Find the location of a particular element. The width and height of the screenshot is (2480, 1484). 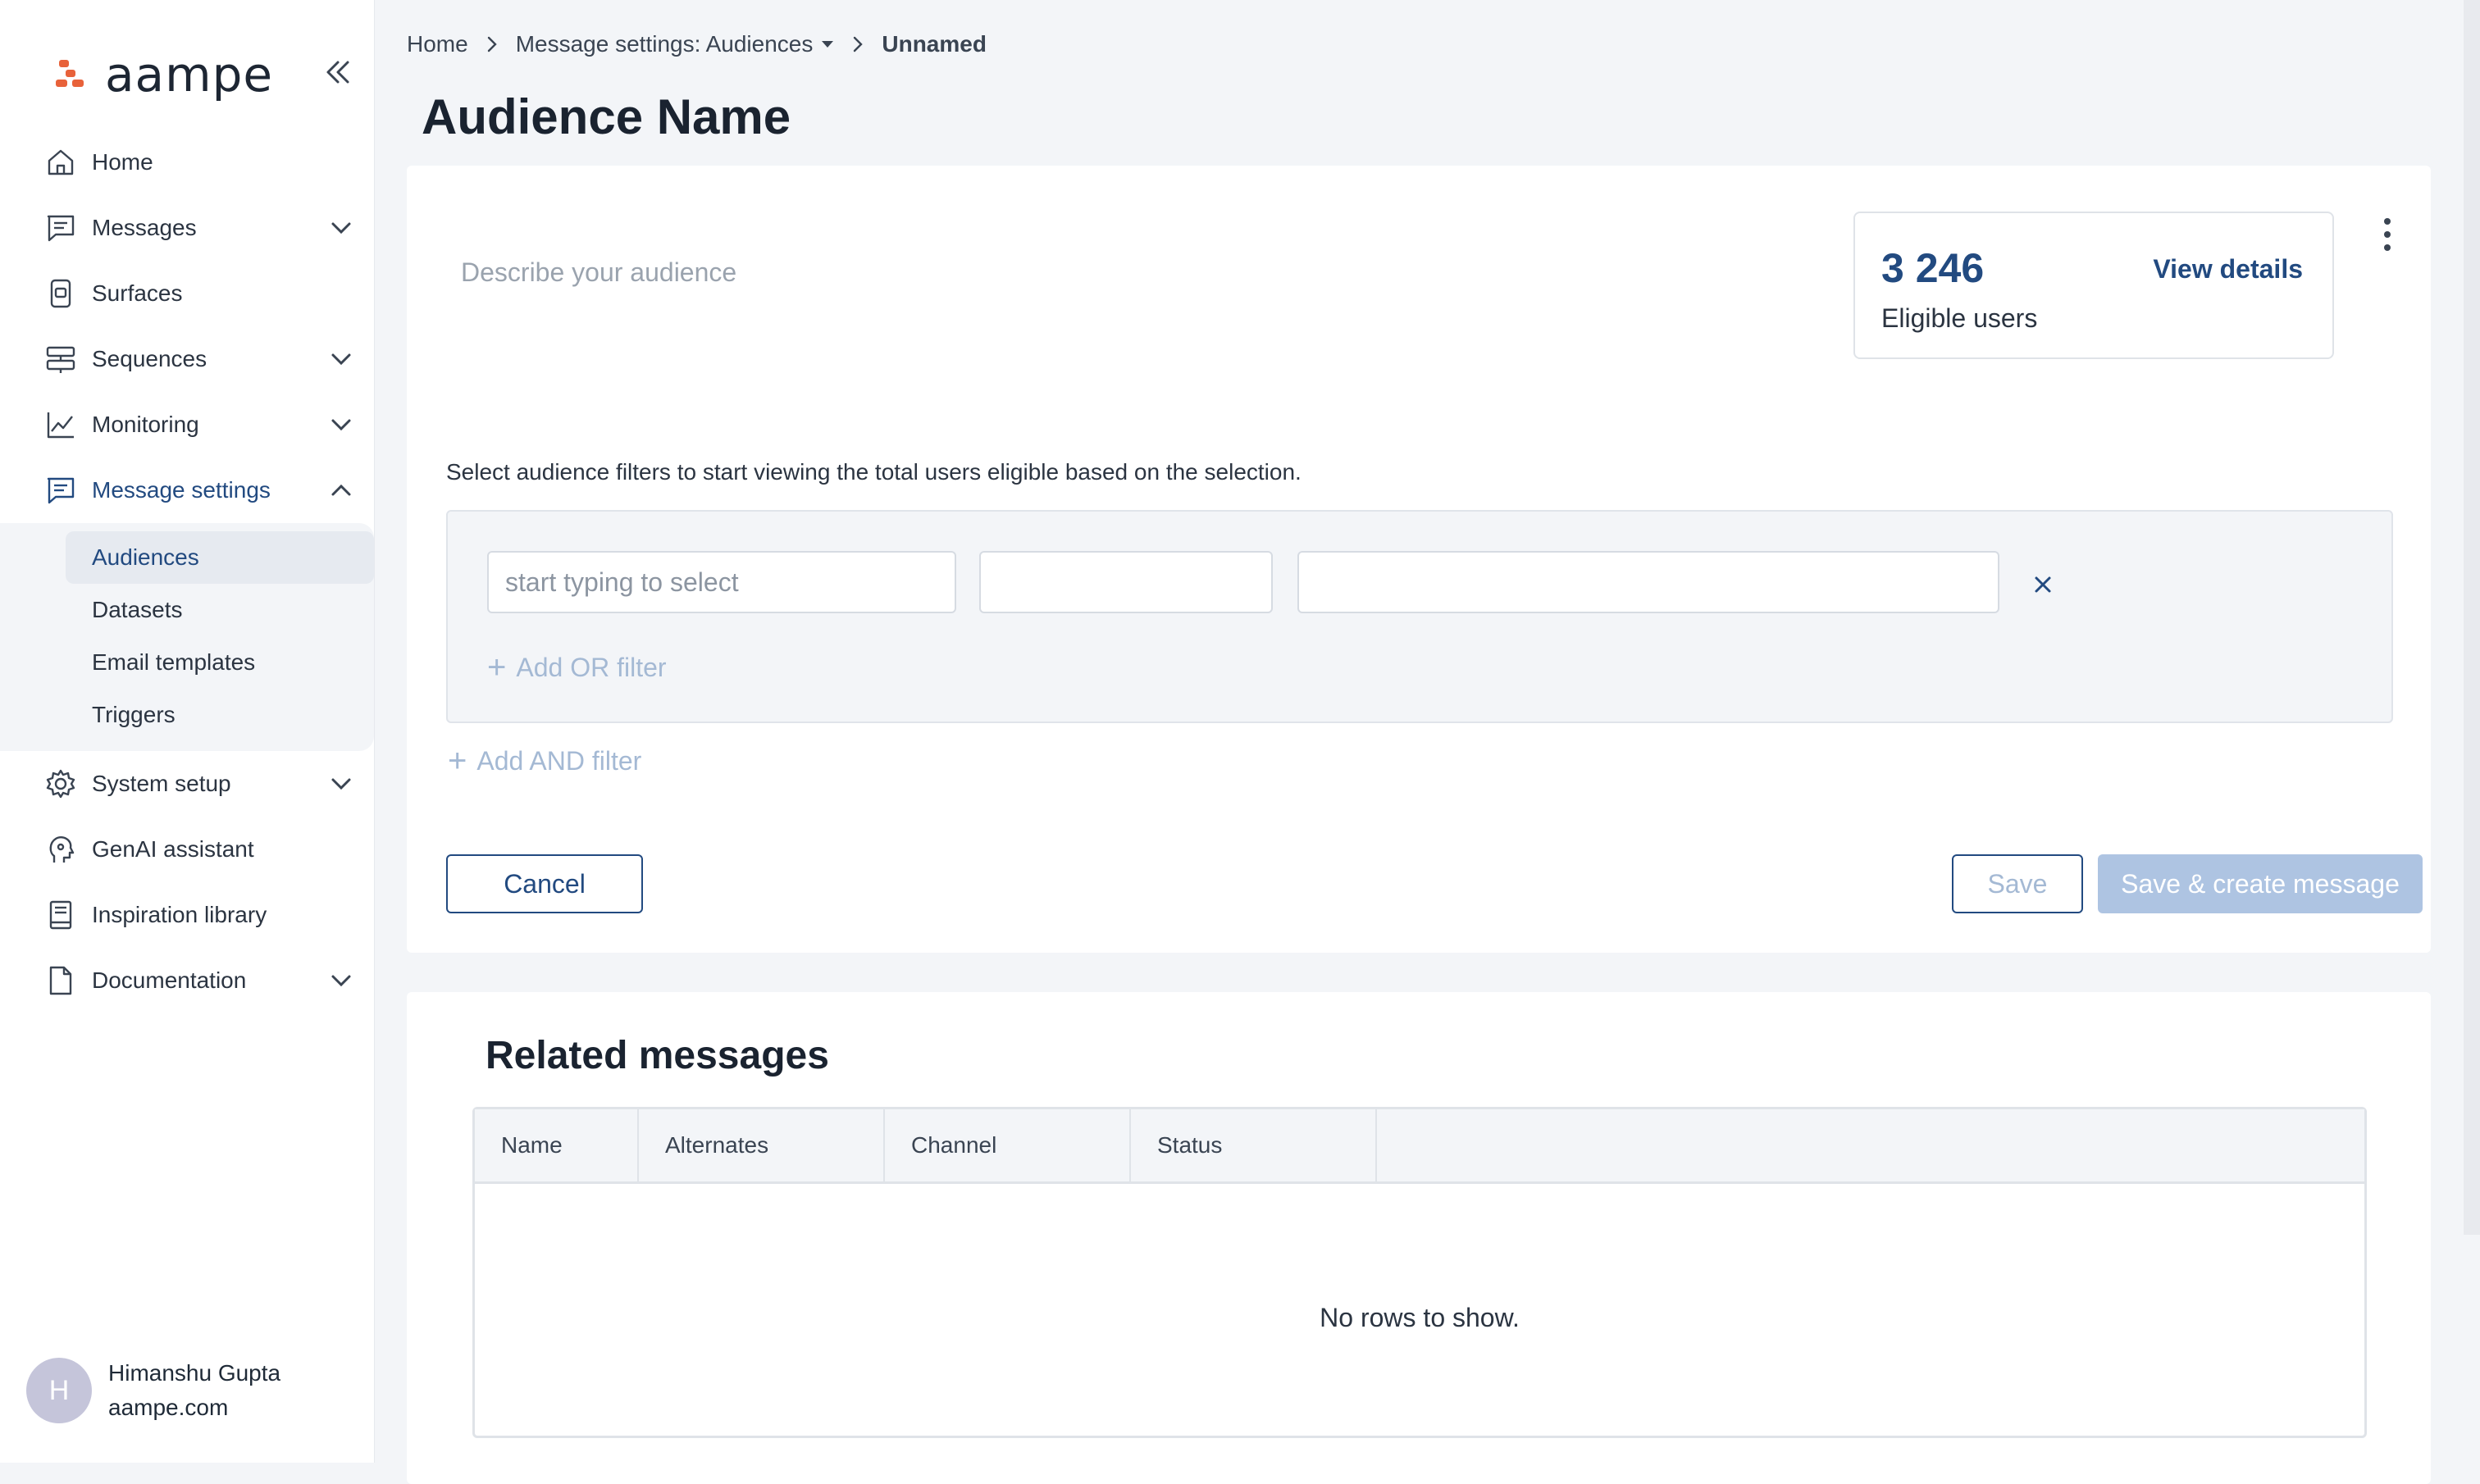

filter-group: + Add OR filter is located at coordinates (1419, 616).